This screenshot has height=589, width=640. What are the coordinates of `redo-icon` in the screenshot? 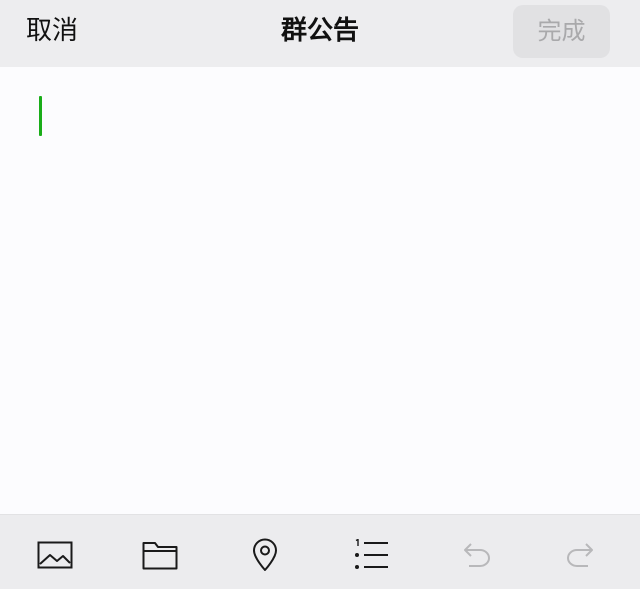 It's located at (580, 555).